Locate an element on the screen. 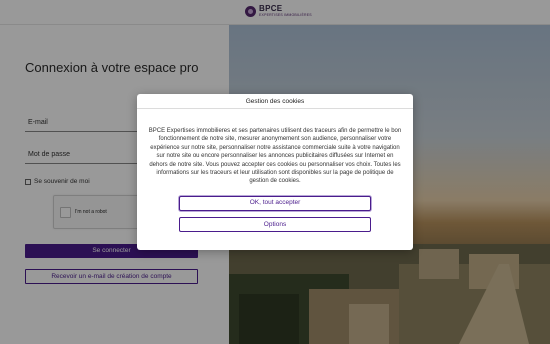 This screenshot has width=550, height=344. cookie-dialog-title: Gestion des cookies is located at coordinates (275, 101).